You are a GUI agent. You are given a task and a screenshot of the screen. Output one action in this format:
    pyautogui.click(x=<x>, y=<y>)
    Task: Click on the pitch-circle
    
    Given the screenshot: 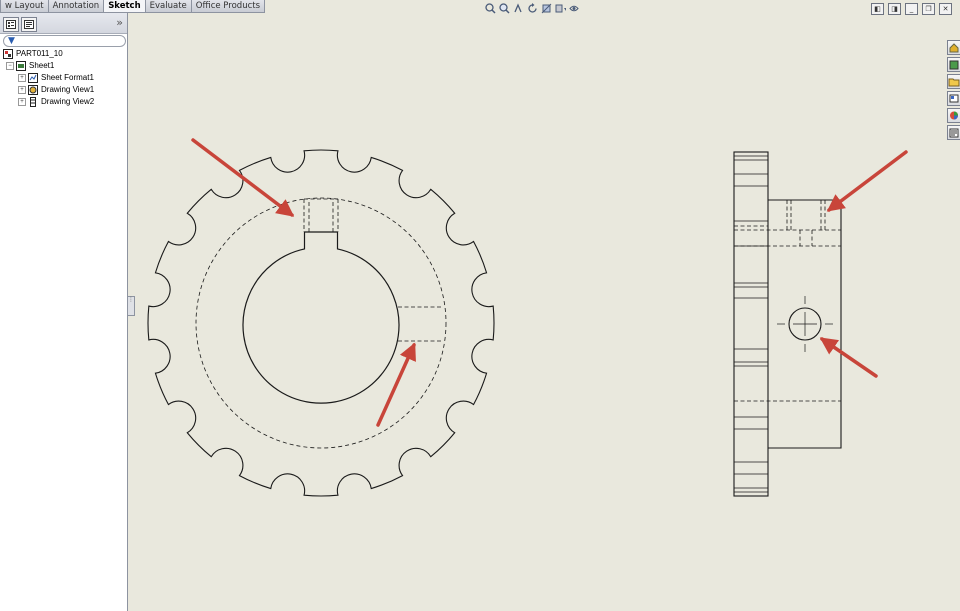 What is the action you would take?
    pyautogui.click(x=321, y=323)
    